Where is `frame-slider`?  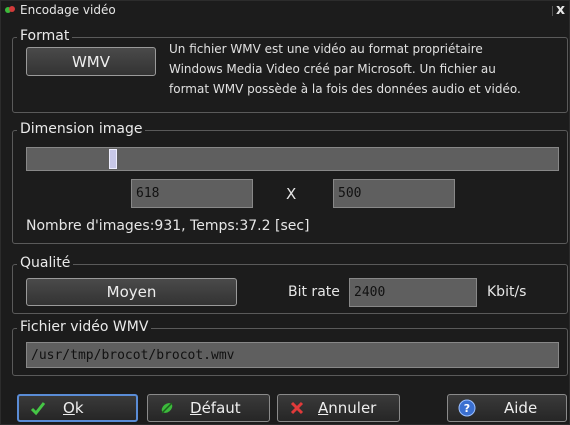 frame-slider is located at coordinates (292, 159).